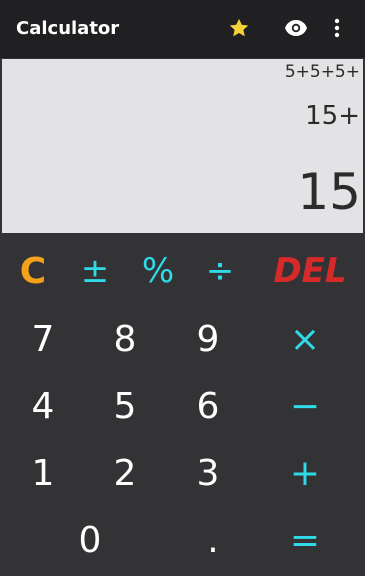 This screenshot has width=365, height=576. I want to click on result-value: 15, so click(329, 192).